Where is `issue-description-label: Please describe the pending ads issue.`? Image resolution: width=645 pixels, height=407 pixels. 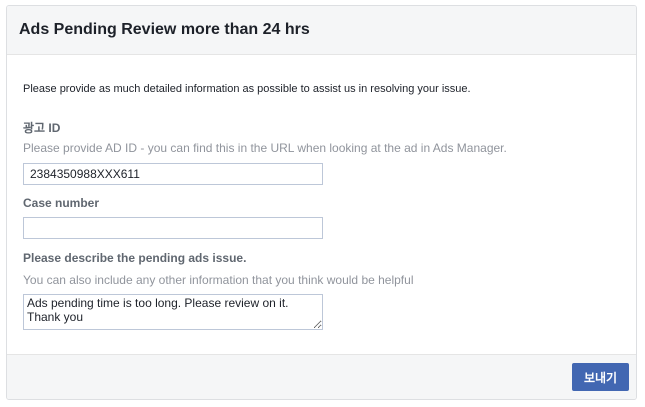
issue-description-label: Please describe the pending ads issue. is located at coordinates (135, 258).